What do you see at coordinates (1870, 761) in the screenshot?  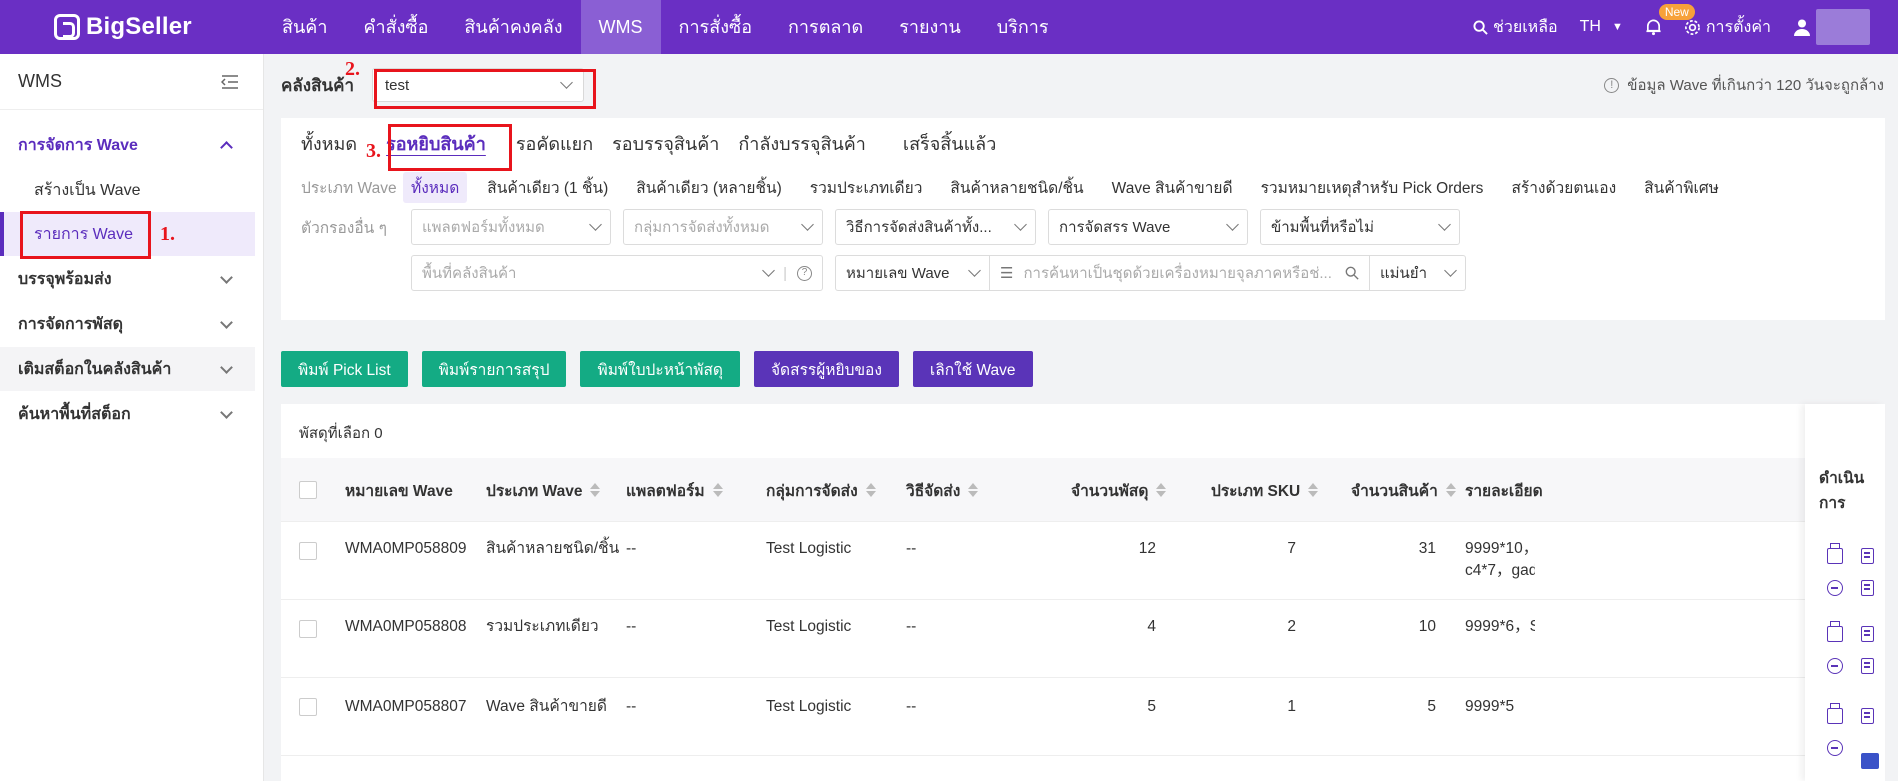 I see `chat-support-icon` at bounding box center [1870, 761].